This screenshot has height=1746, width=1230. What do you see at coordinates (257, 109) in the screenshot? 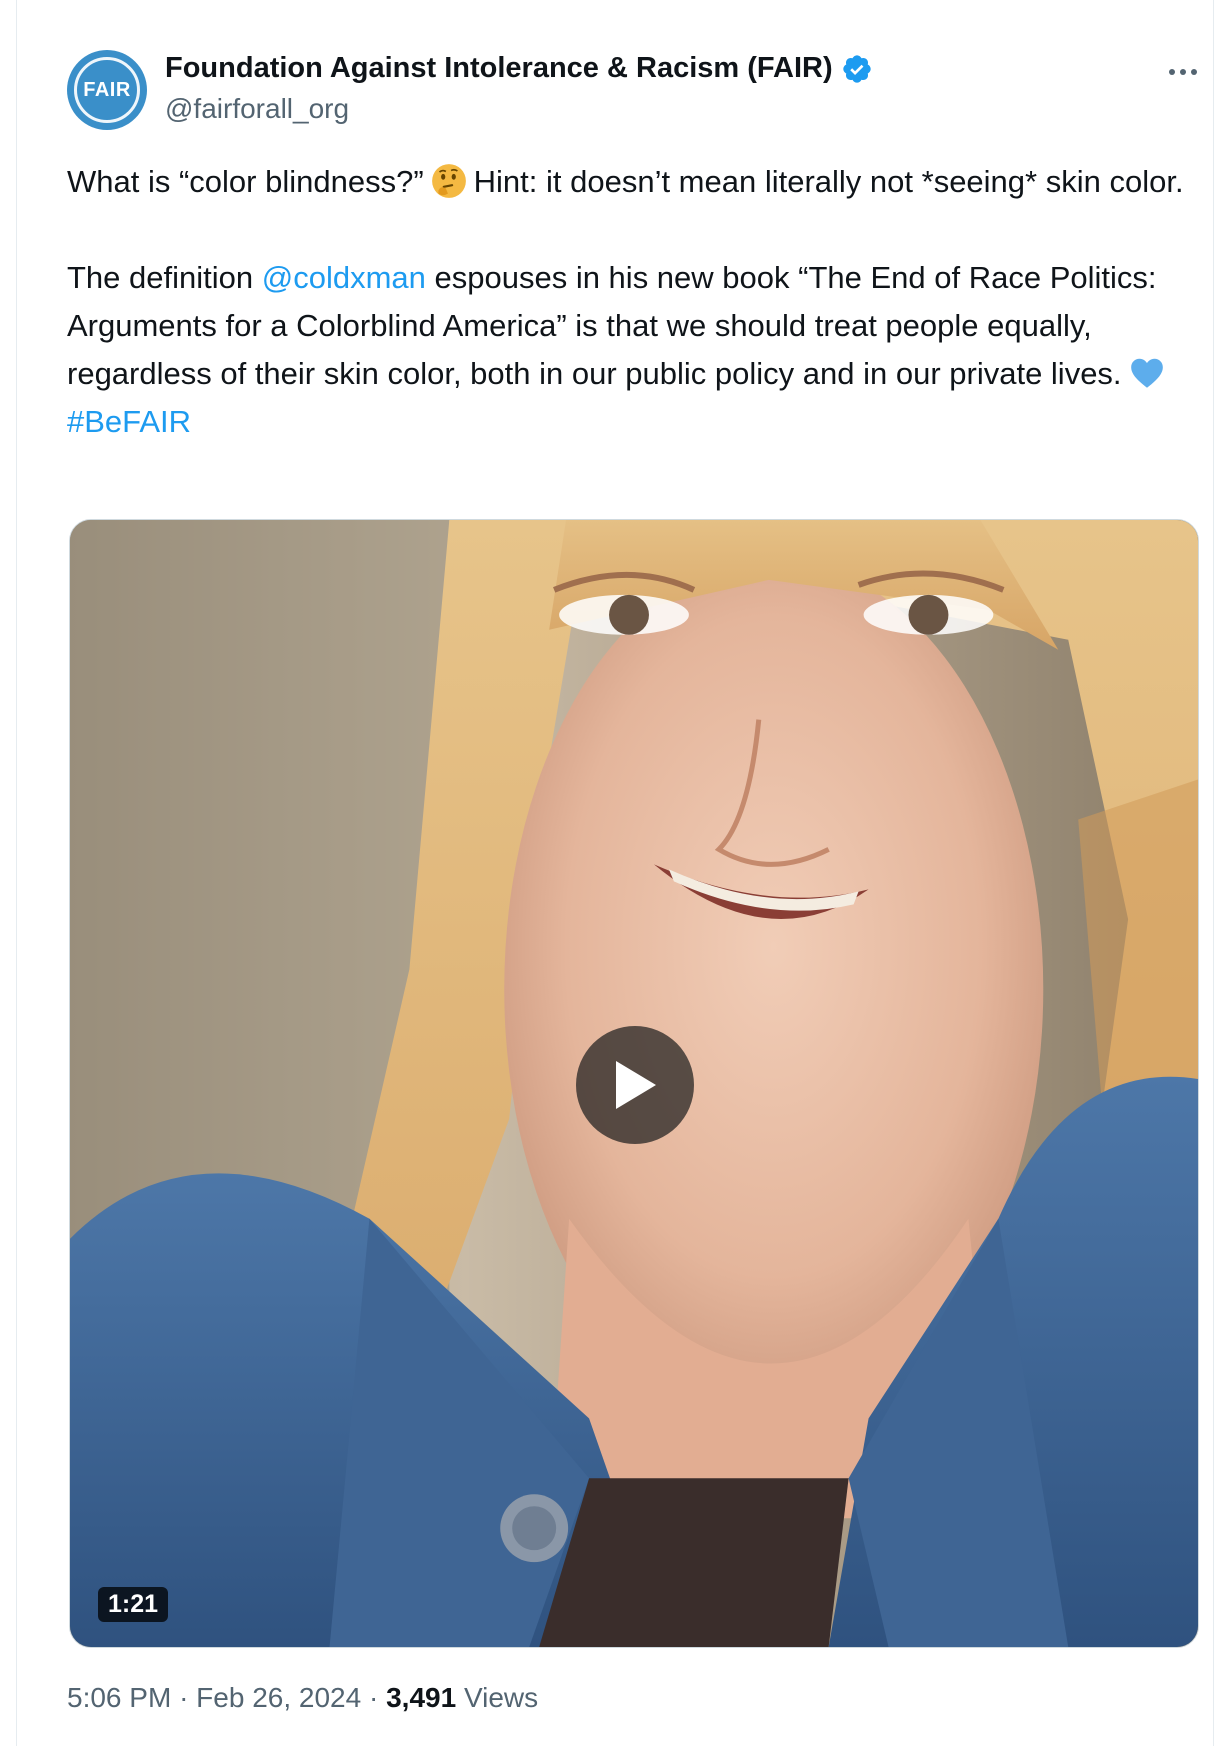
I see `author-handle: @fairforall_org` at bounding box center [257, 109].